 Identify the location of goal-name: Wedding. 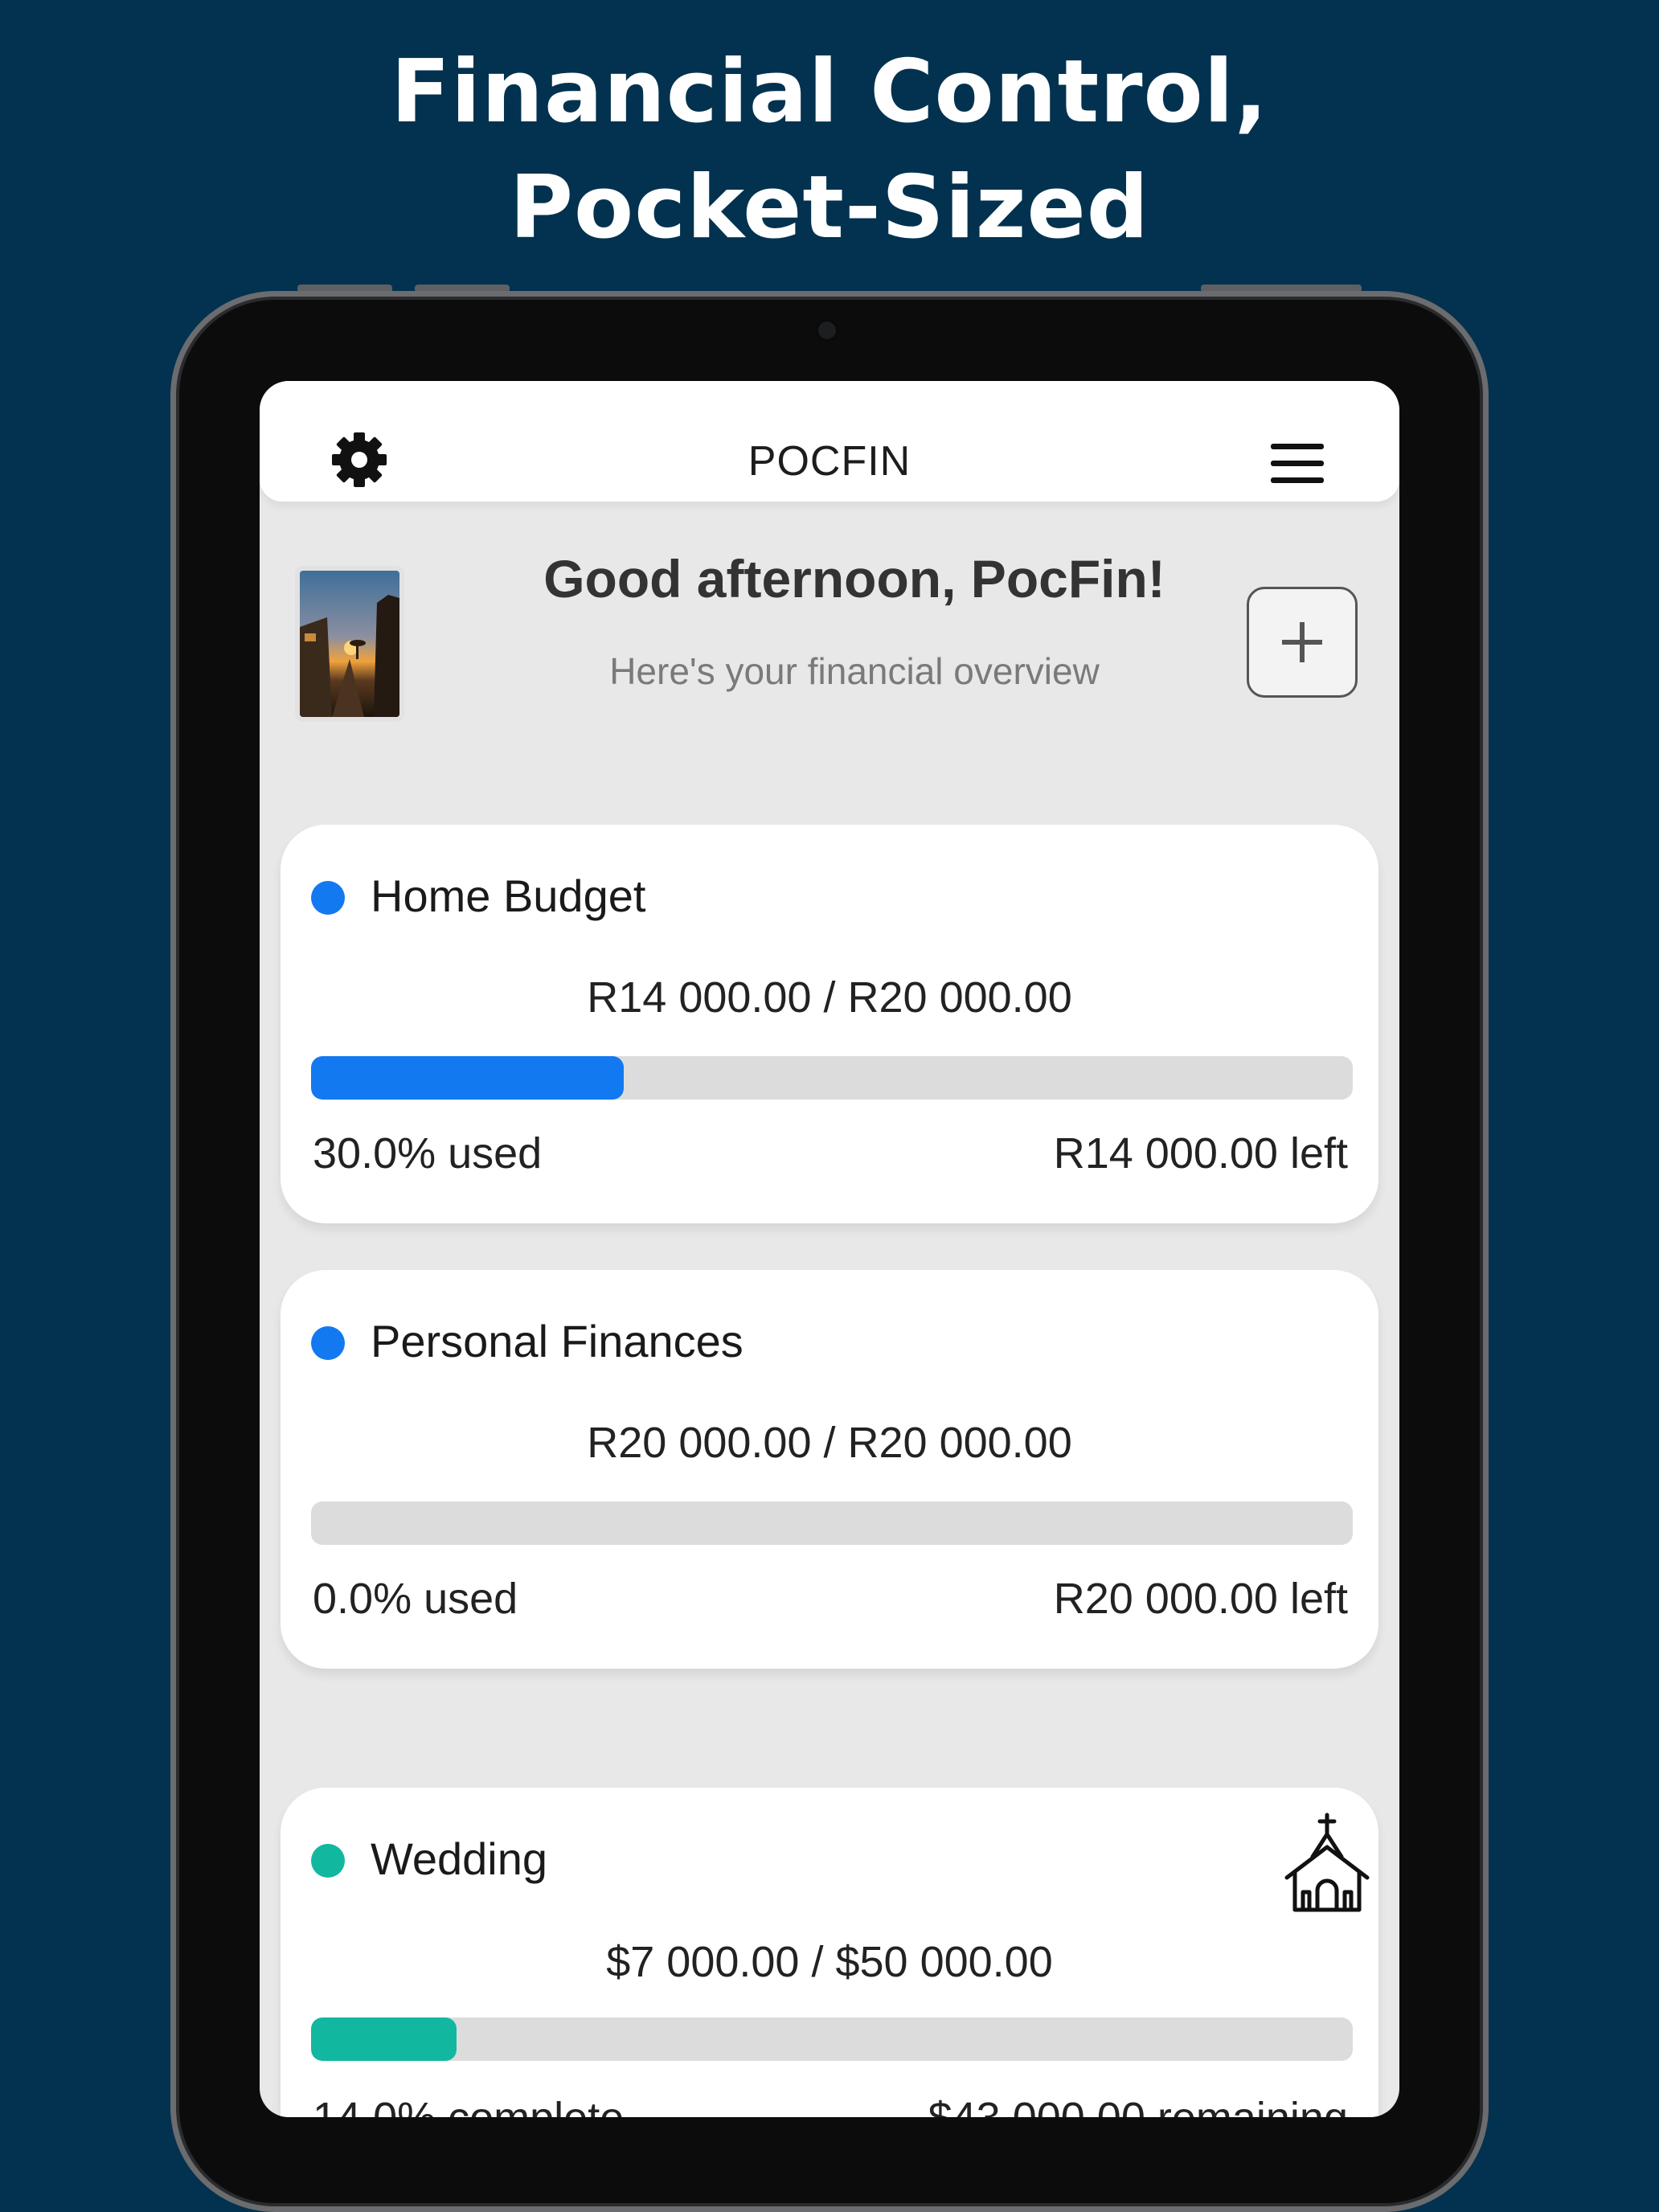
(459, 1858).